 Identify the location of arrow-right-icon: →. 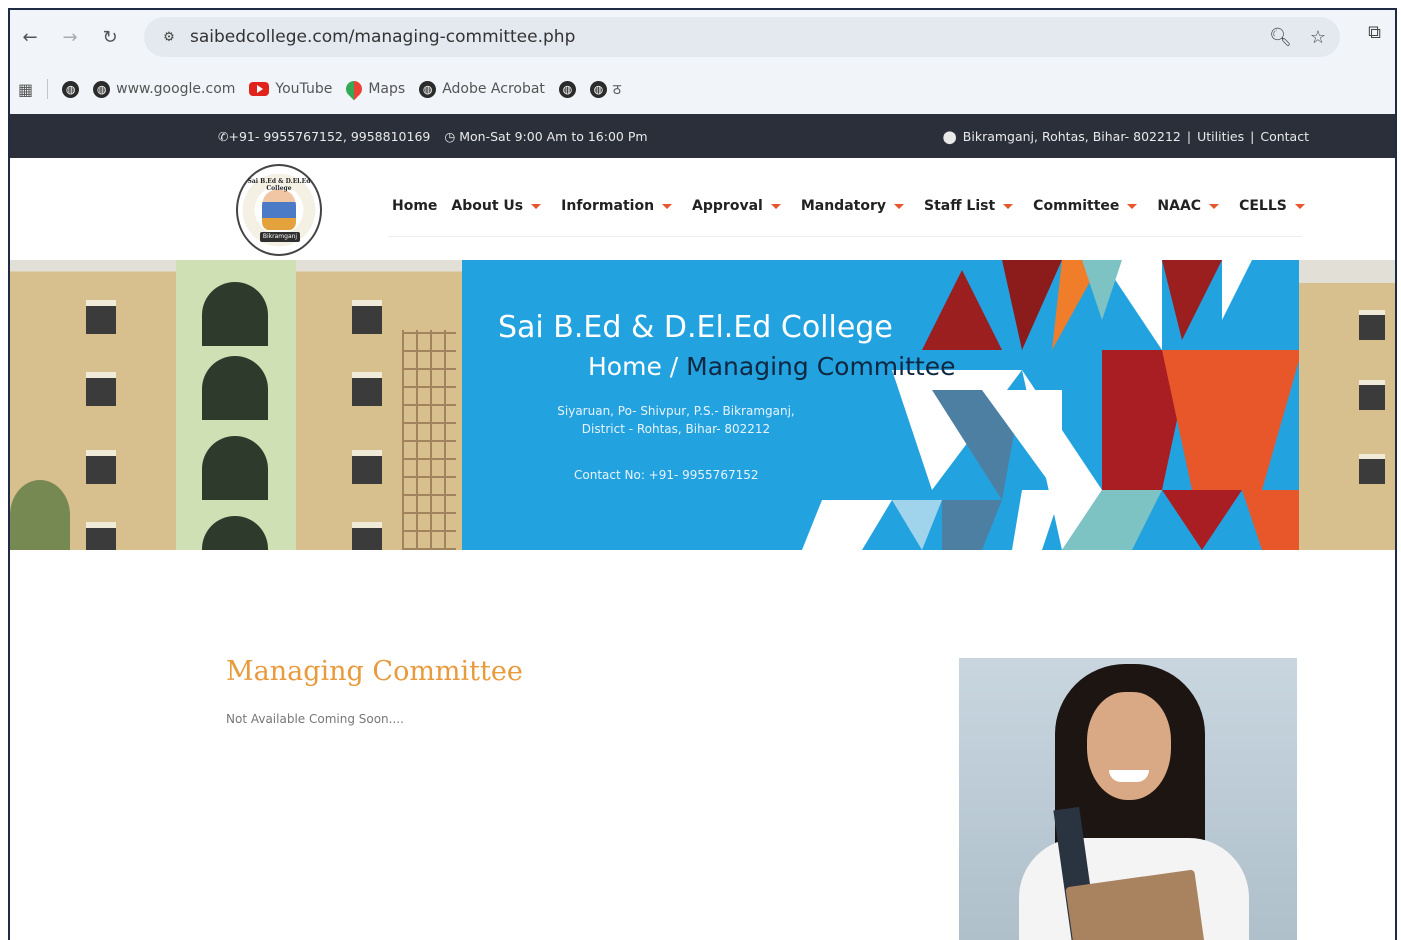
(70, 37).